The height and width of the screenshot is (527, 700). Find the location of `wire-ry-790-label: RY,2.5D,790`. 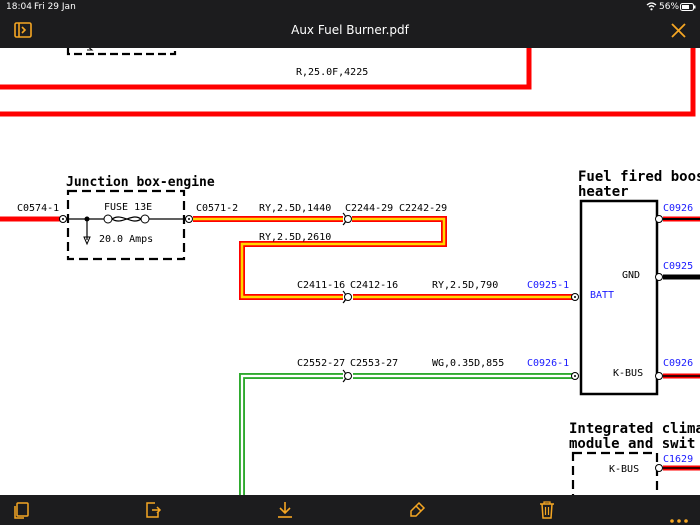

wire-ry-790-label: RY,2.5D,790 is located at coordinates (465, 285).